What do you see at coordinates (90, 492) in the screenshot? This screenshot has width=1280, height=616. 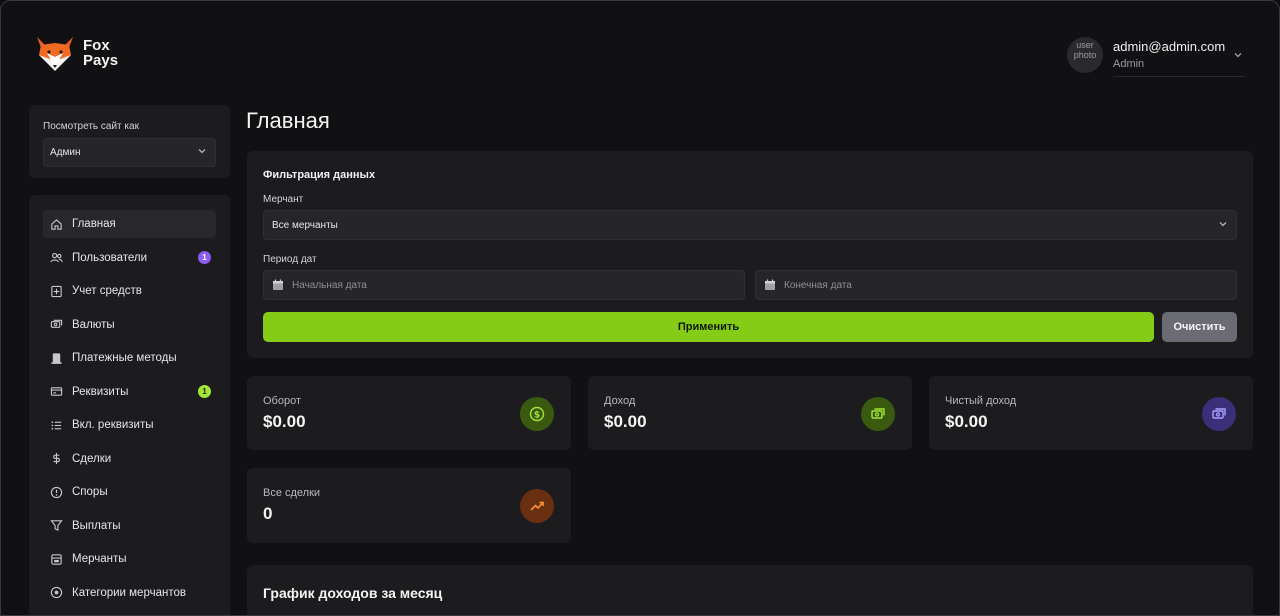 I see `sidebar-item-label: Споры` at bounding box center [90, 492].